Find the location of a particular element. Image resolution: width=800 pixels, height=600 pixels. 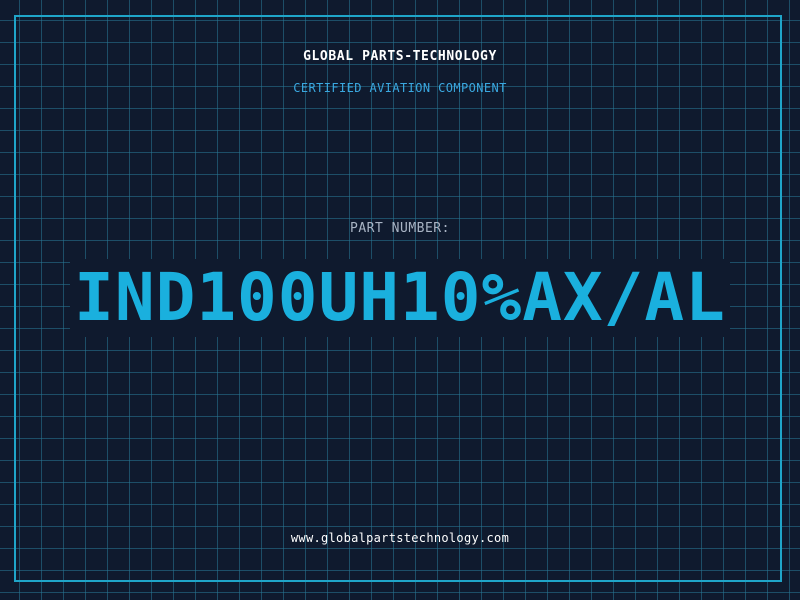

part-number-value: IND100UH10%AX/AL is located at coordinates (400, 298).